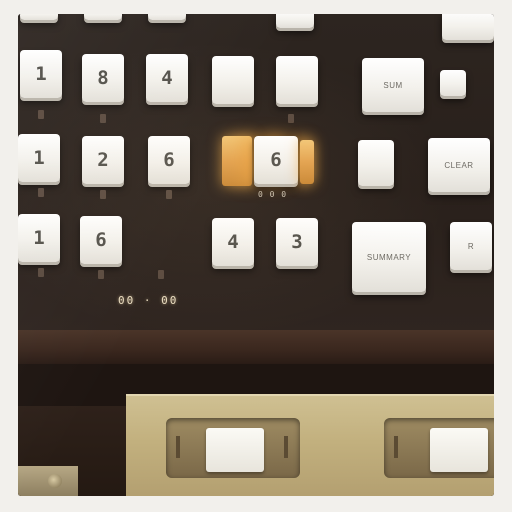 This screenshot has width=512, height=512. I want to click on key-r2-4-lit: 6, so click(276, 160).